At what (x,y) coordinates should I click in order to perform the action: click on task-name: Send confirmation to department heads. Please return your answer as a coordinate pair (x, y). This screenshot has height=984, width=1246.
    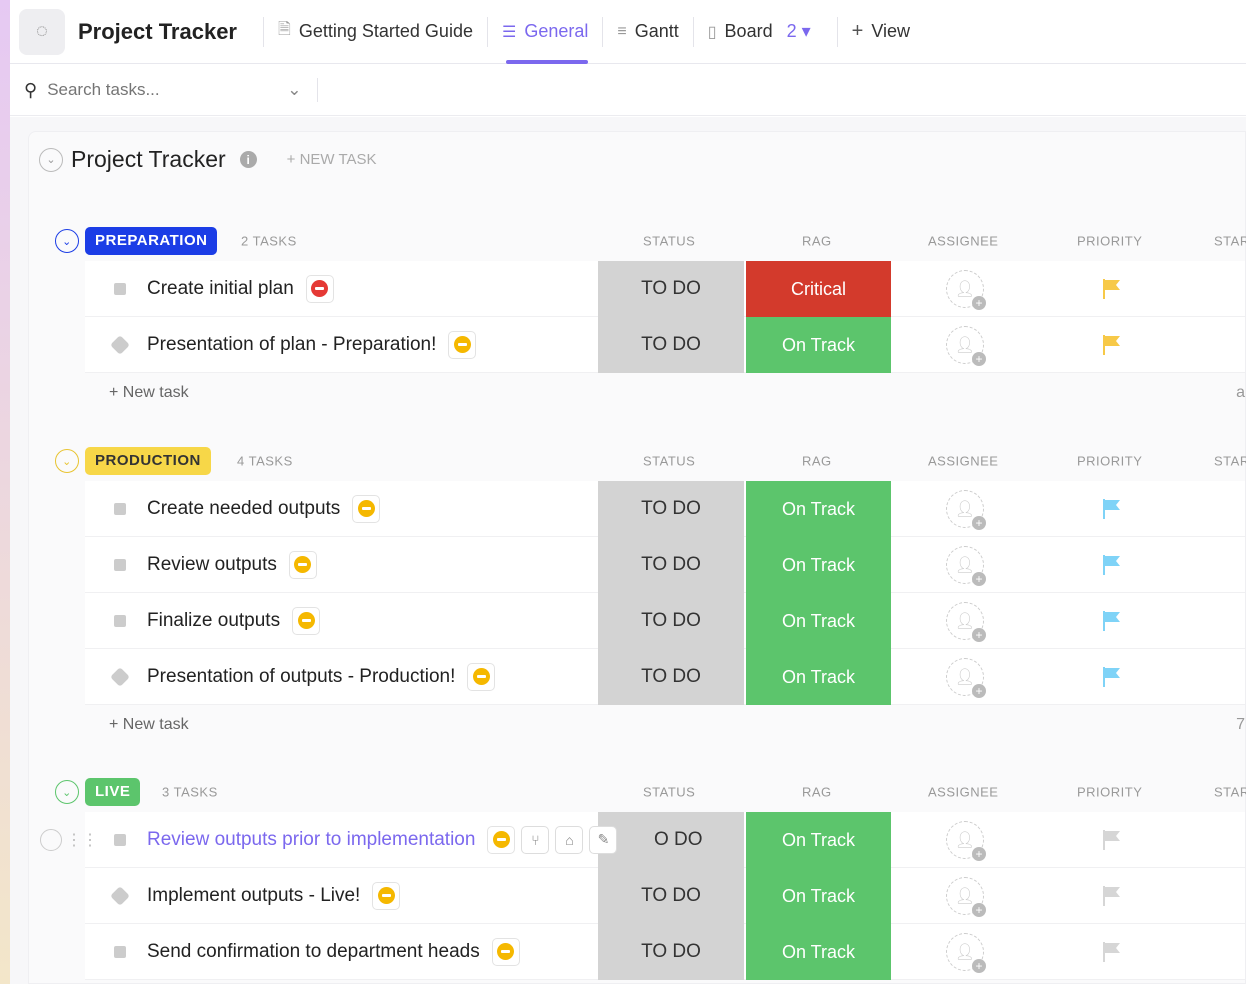
    Looking at the image, I should click on (333, 951).